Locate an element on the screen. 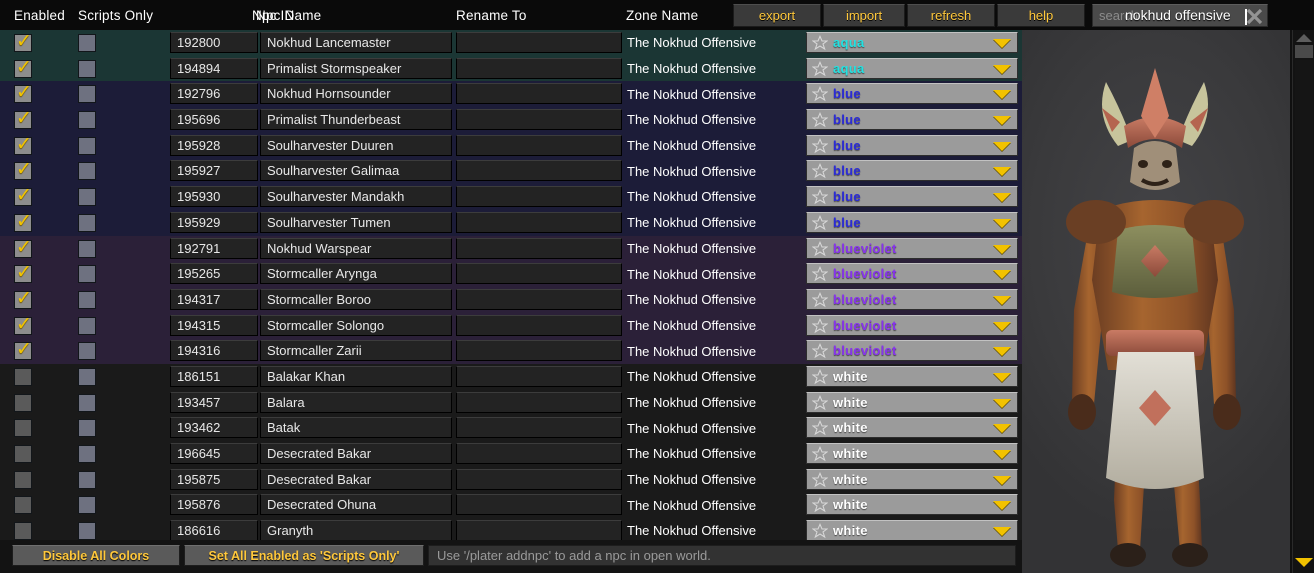 The height and width of the screenshot is (573, 1314). npc-id-field: 192796 is located at coordinates (214, 94).